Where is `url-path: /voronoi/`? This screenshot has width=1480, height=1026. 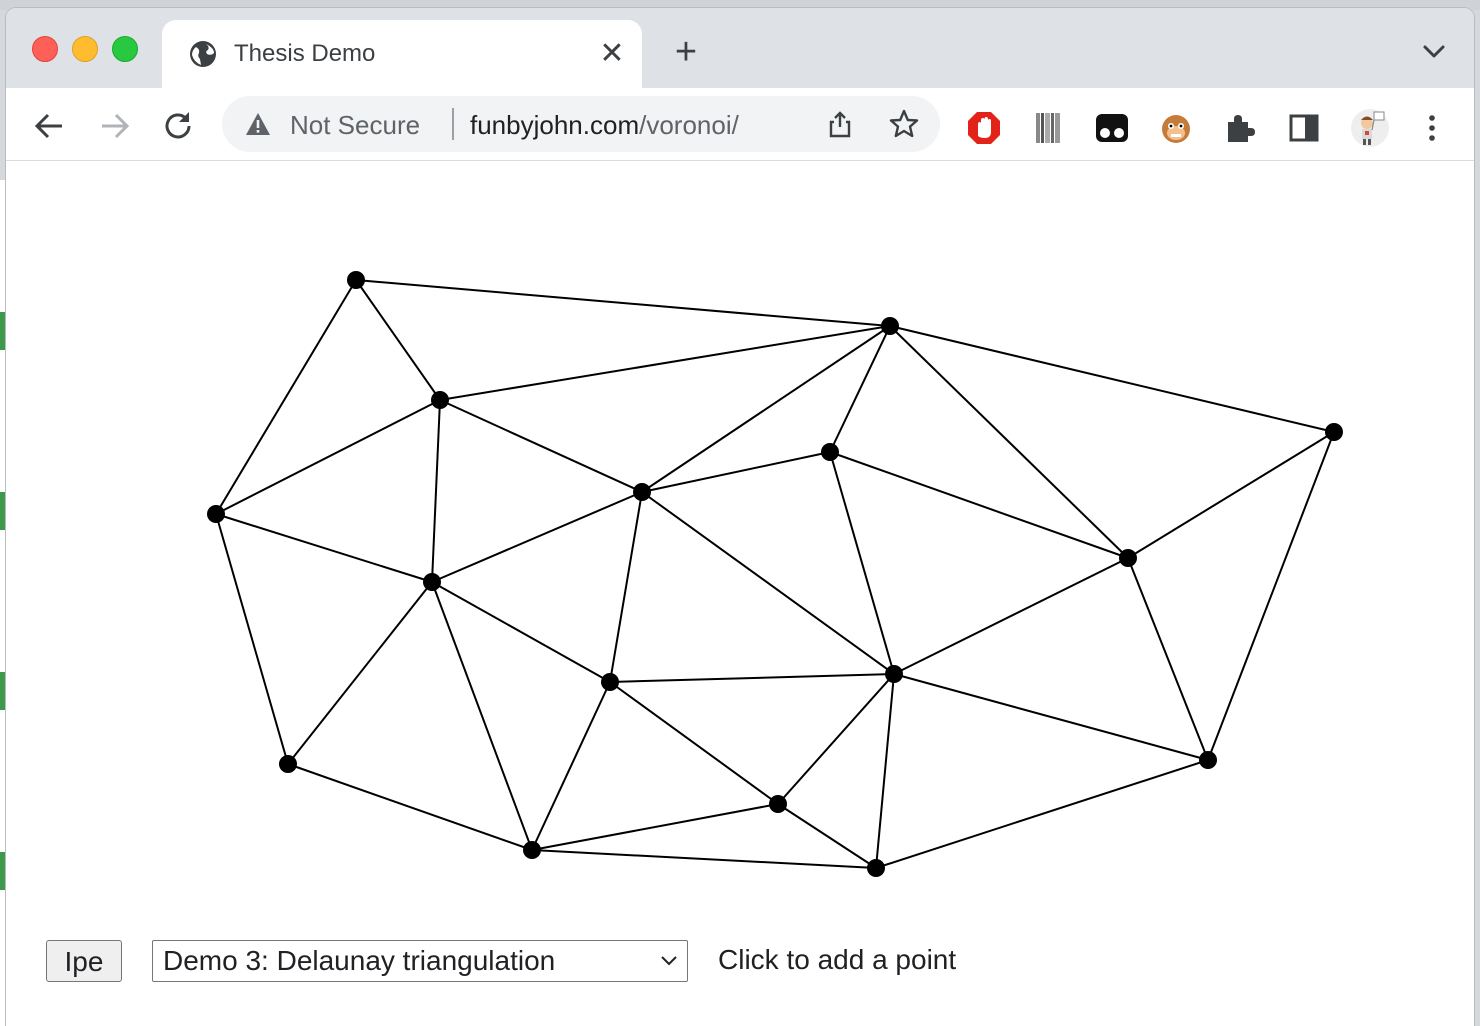
url-path: /voronoi/ is located at coordinates (689, 125).